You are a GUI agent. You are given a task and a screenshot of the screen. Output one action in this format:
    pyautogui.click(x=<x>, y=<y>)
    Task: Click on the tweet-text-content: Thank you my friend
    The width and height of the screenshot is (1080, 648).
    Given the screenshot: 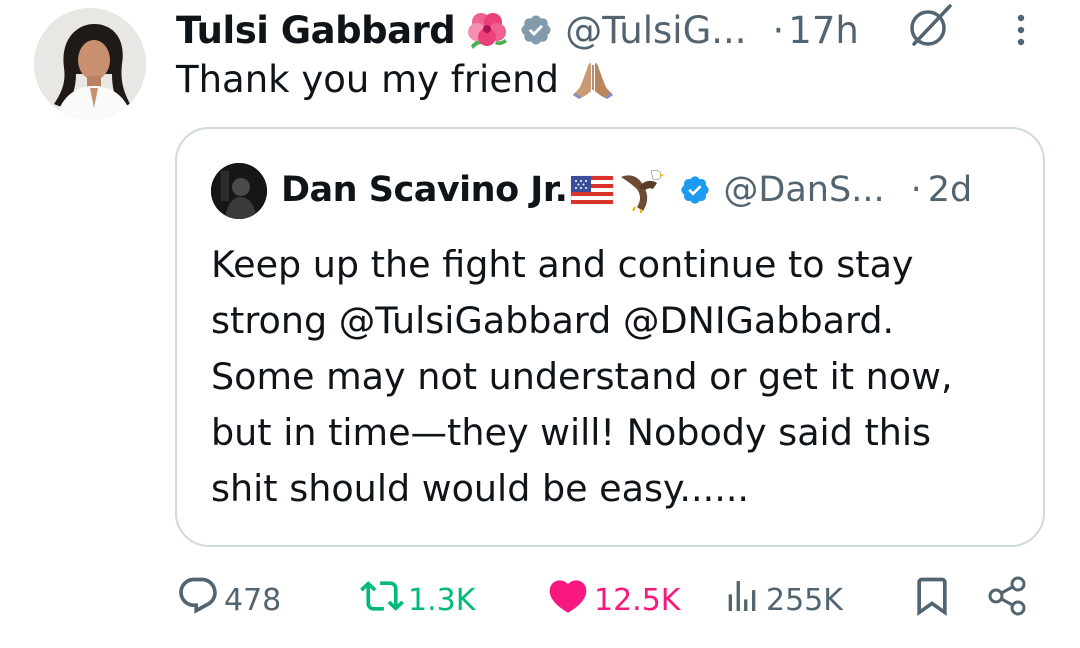 What is the action you would take?
    pyautogui.click(x=368, y=79)
    